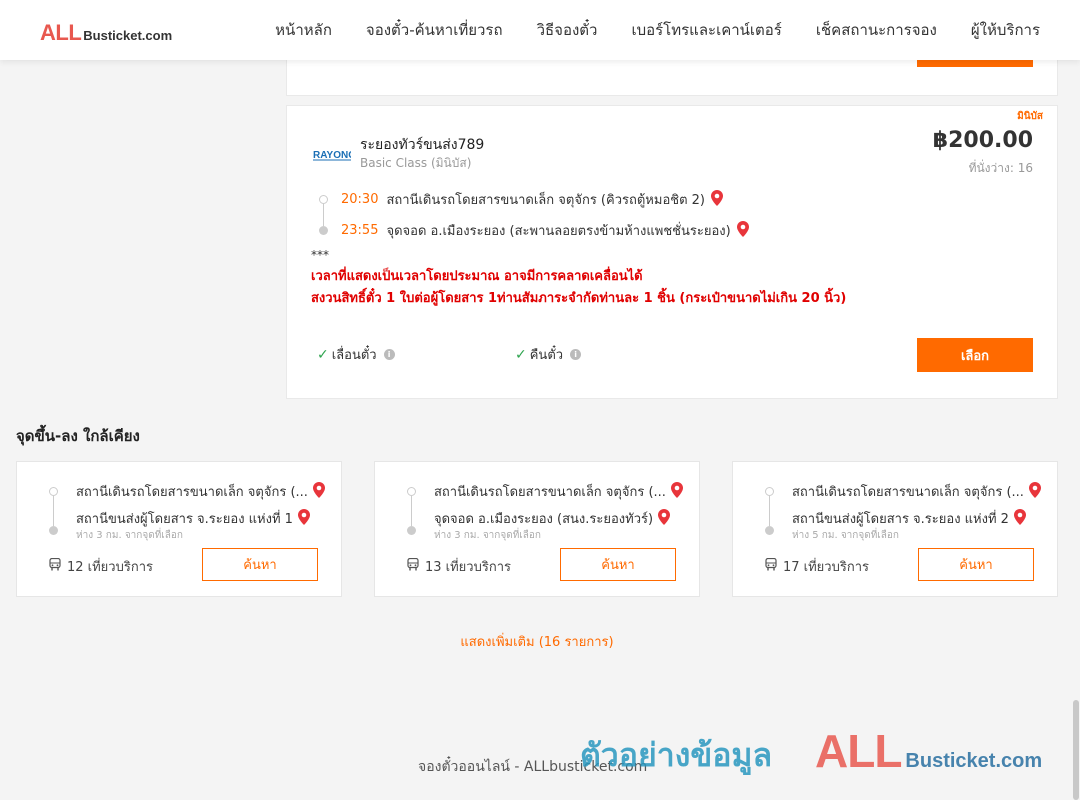 The width and height of the screenshot is (1080, 800). I want to click on feature-refund-label: คืนตั๋ว, so click(546, 355).